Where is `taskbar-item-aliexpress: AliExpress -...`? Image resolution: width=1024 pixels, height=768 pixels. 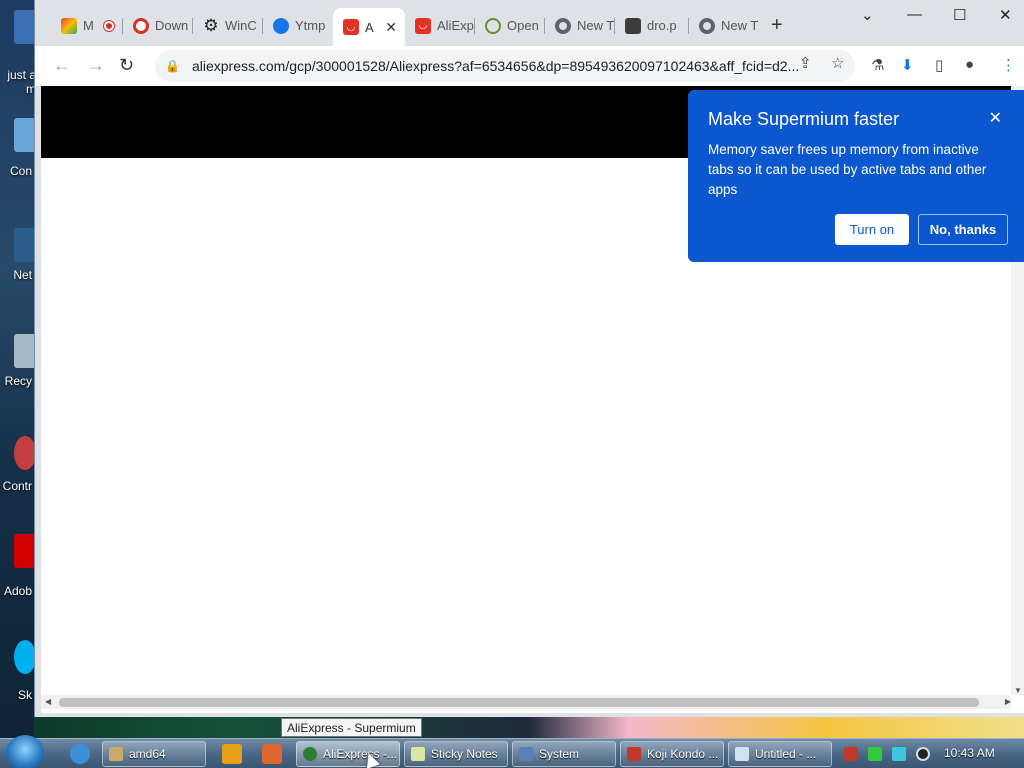 taskbar-item-aliexpress: AliExpress -... is located at coordinates (348, 754).